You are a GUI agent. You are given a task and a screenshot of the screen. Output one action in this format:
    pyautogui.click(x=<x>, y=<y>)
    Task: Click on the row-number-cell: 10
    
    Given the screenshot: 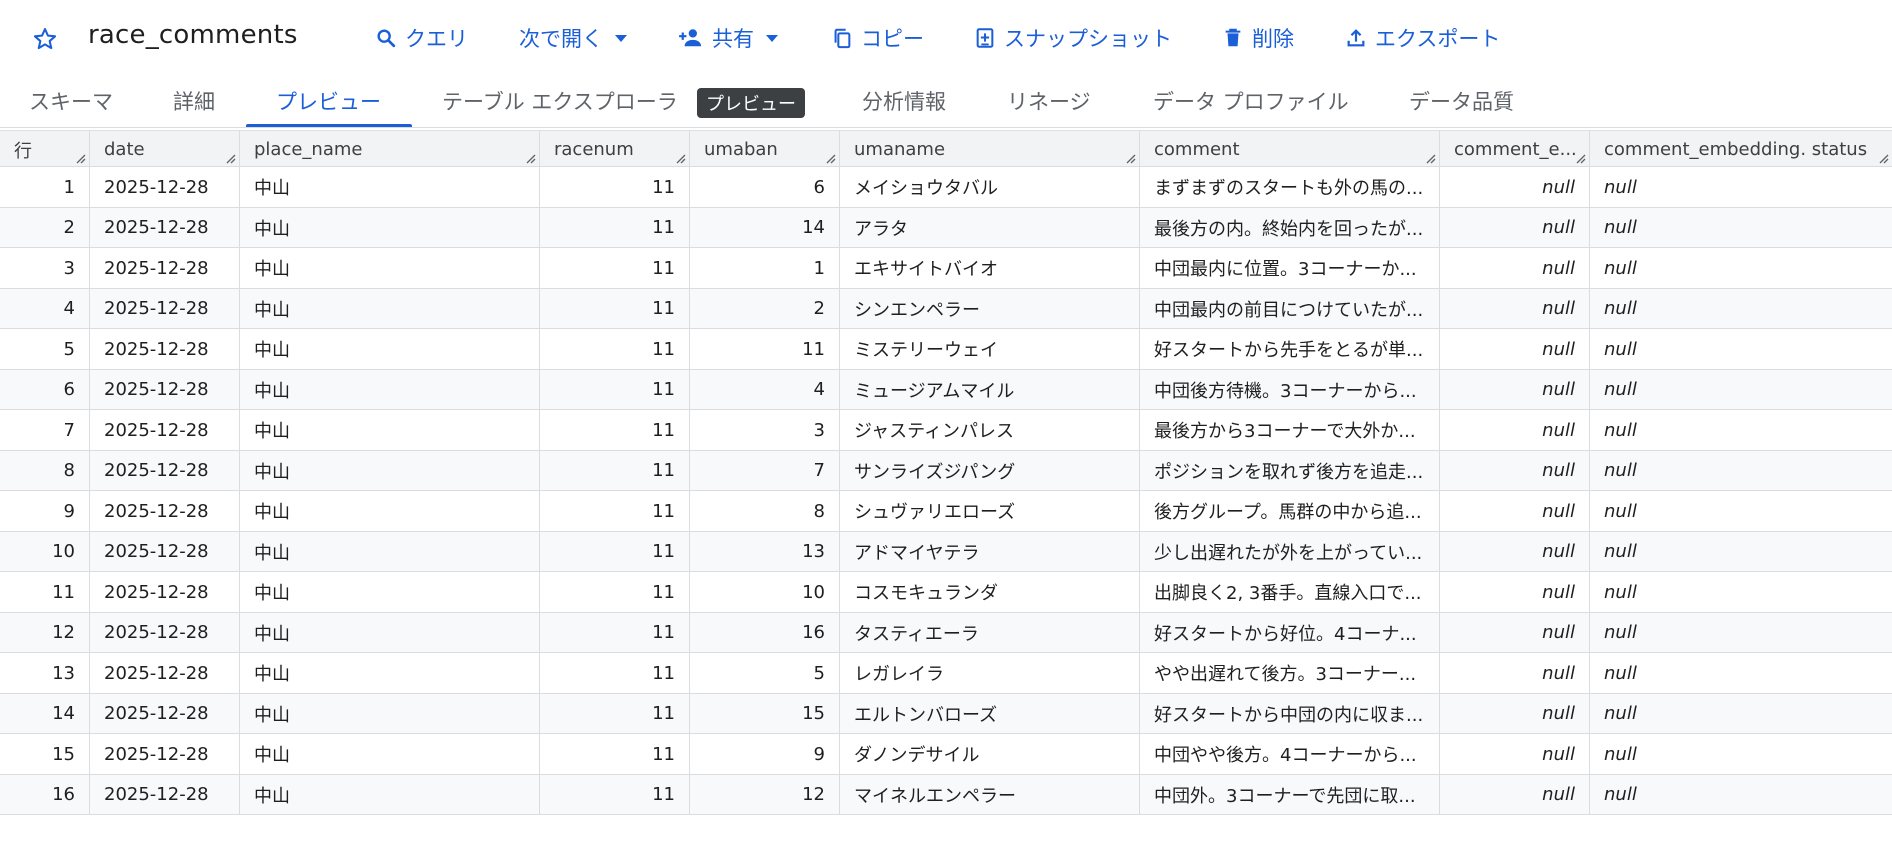 What is the action you would take?
    pyautogui.click(x=45, y=551)
    